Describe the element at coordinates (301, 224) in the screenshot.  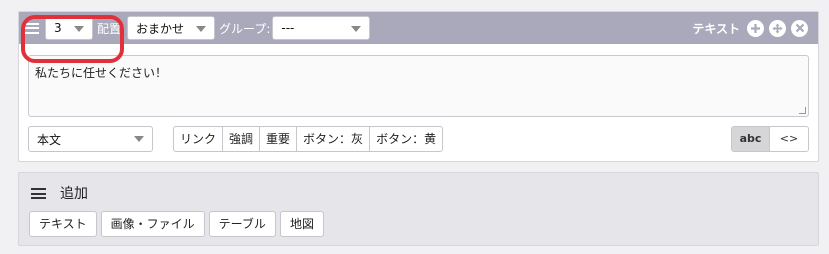
I see `add-map-button: 地図` at that location.